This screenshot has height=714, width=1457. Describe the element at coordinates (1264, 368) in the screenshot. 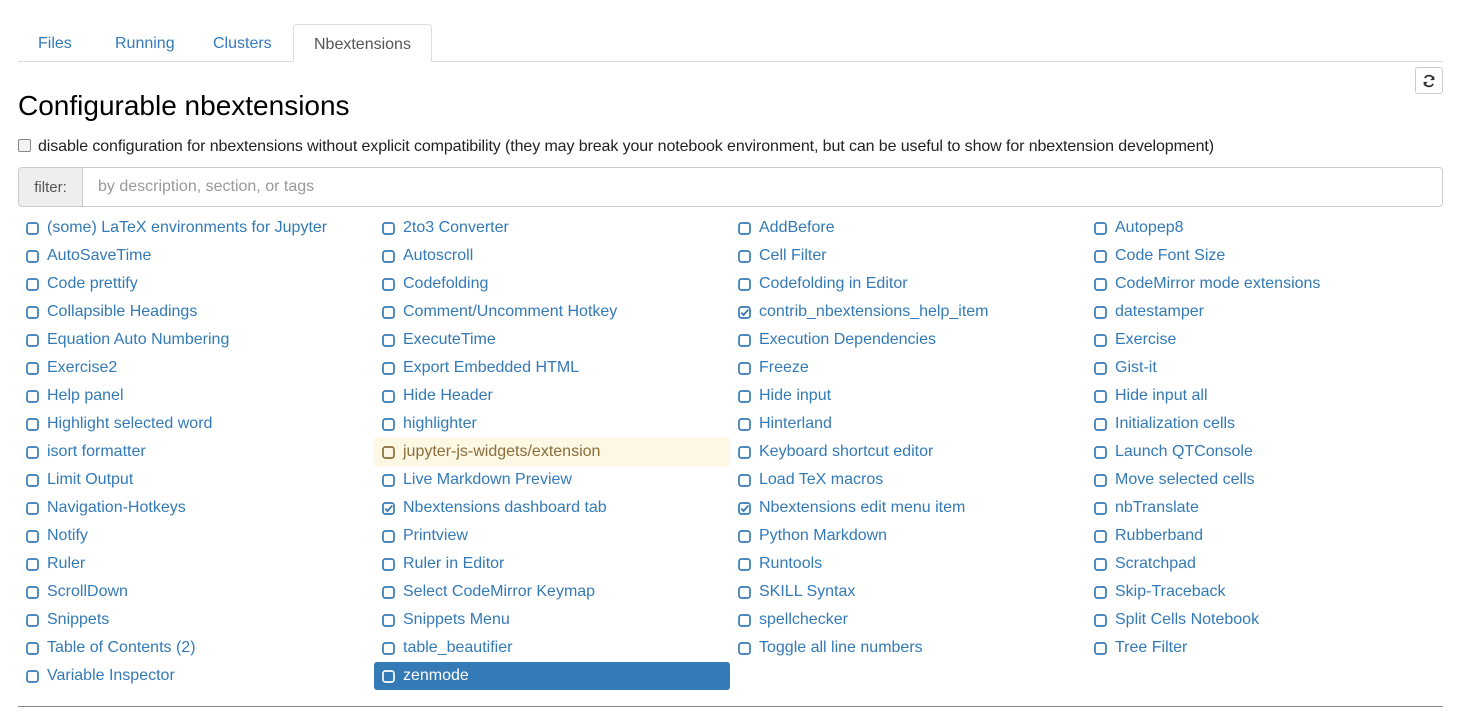

I see `extension-item: Gist-it` at that location.